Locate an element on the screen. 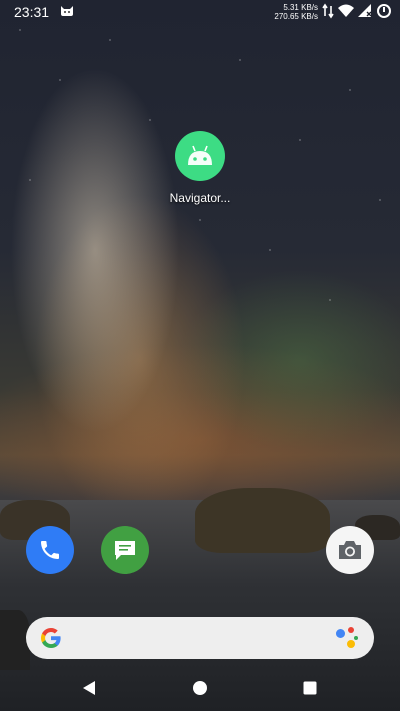 The width and height of the screenshot is (400, 711). back-button is located at coordinates (89, 688).